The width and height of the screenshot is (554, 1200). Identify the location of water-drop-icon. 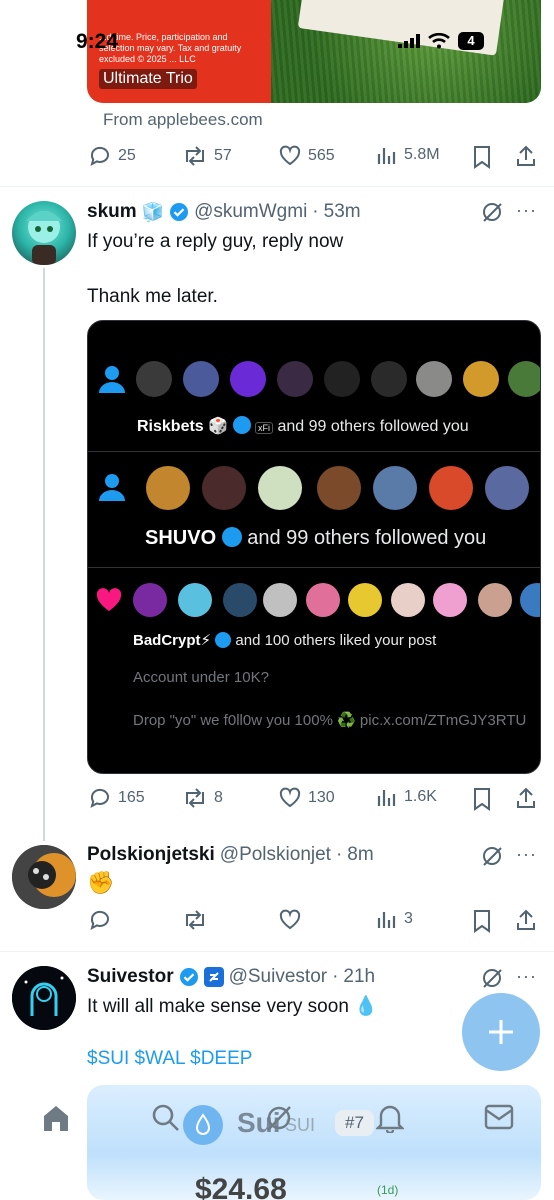
(203, 1124).